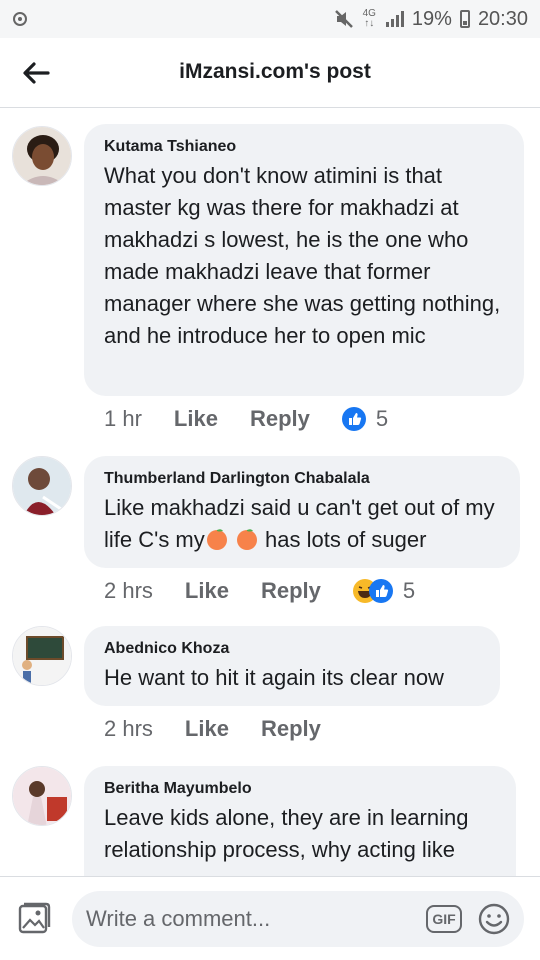 This screenshot has width=540, height=960. Describe the element at coordinates (346, 539) in the screenshot. I see `comment-text-part: has lots of suger` at that location.